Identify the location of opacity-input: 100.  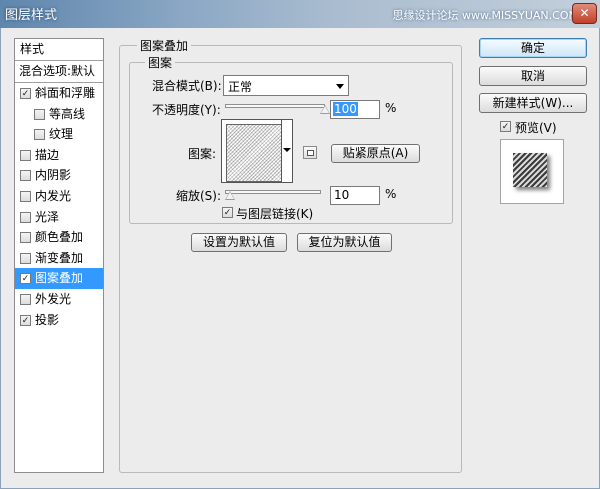
(355, 109).